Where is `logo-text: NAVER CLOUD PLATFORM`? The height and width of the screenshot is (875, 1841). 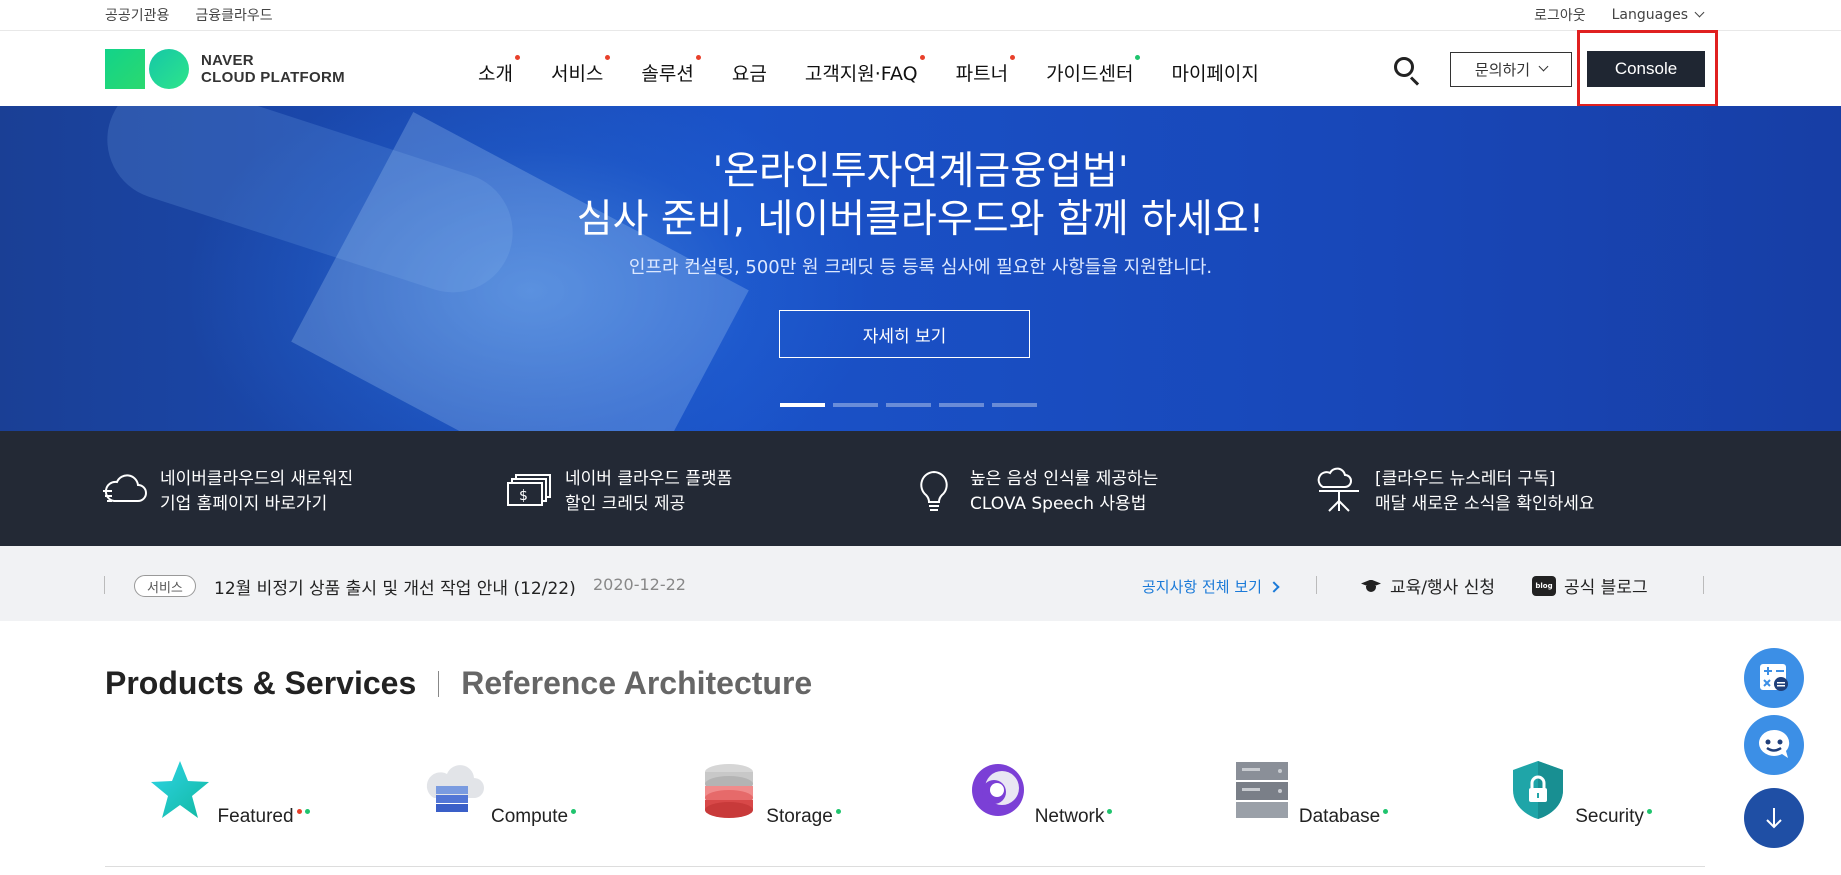
logo-text: NAVER CLOUD PLATFORM is located at coordinates (273, 69).